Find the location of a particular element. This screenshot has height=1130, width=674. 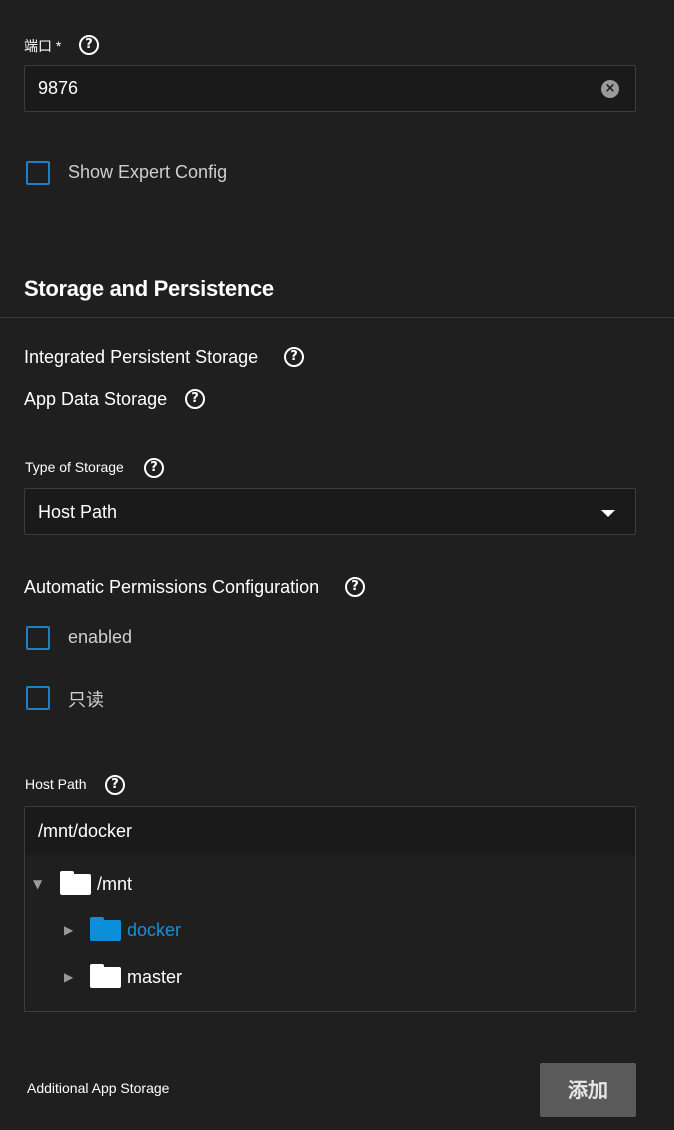

enabled-checkbox-label: enabled is located at coordinates (100, 637).